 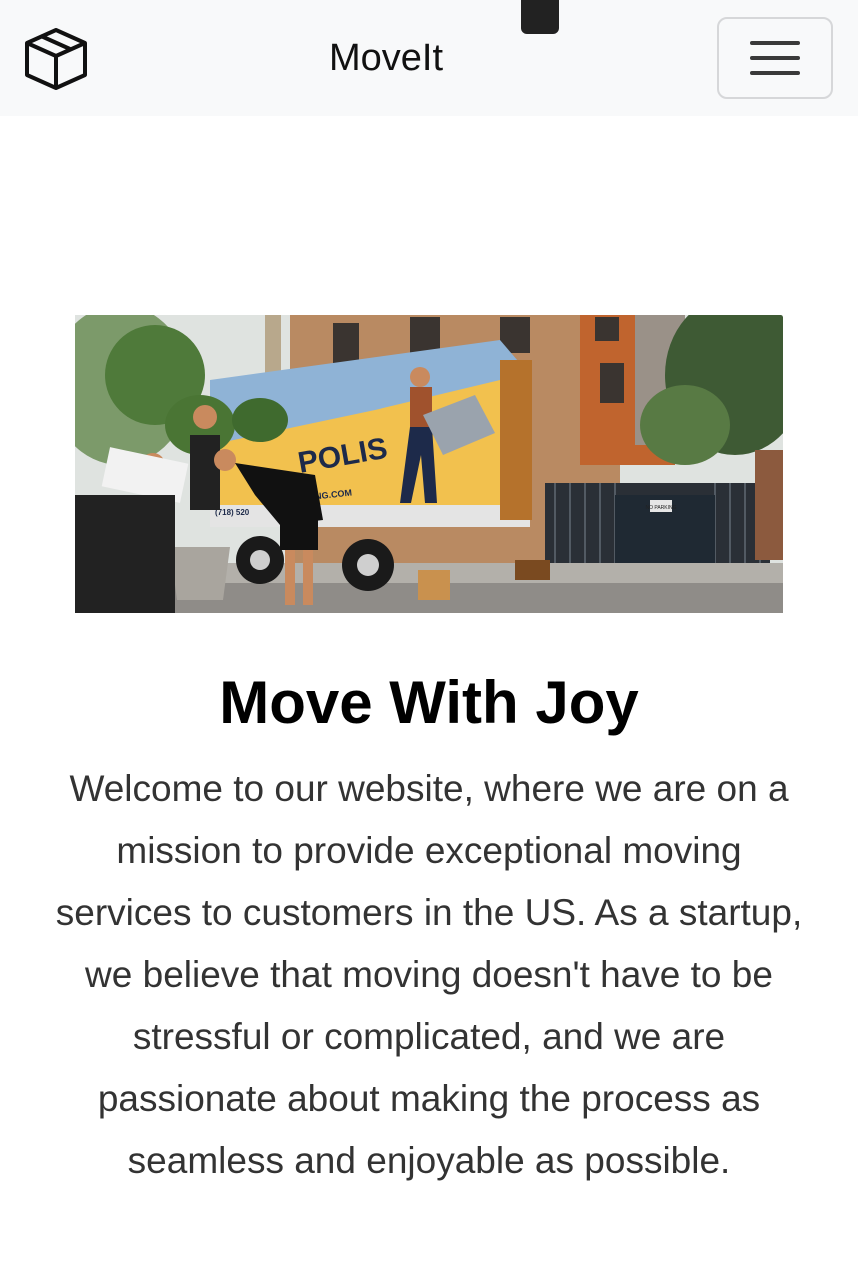 What do you see at coordinates (429, 702) in the screenshot?
I see `hero-headline: Move With Joy` at bounding box center [429, 702].